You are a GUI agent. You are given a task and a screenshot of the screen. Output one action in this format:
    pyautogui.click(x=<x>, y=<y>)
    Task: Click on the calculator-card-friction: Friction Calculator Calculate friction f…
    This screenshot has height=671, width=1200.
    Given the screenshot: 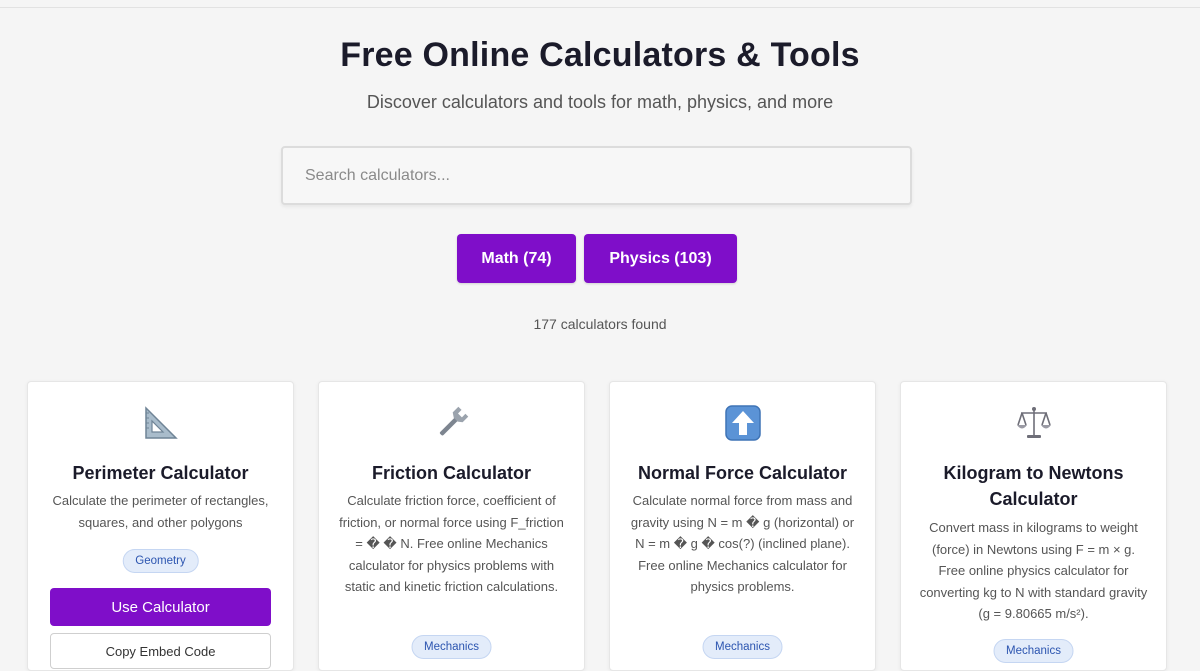 What is the action you would take?
    pyautogui.click(x=451, y=526)
    